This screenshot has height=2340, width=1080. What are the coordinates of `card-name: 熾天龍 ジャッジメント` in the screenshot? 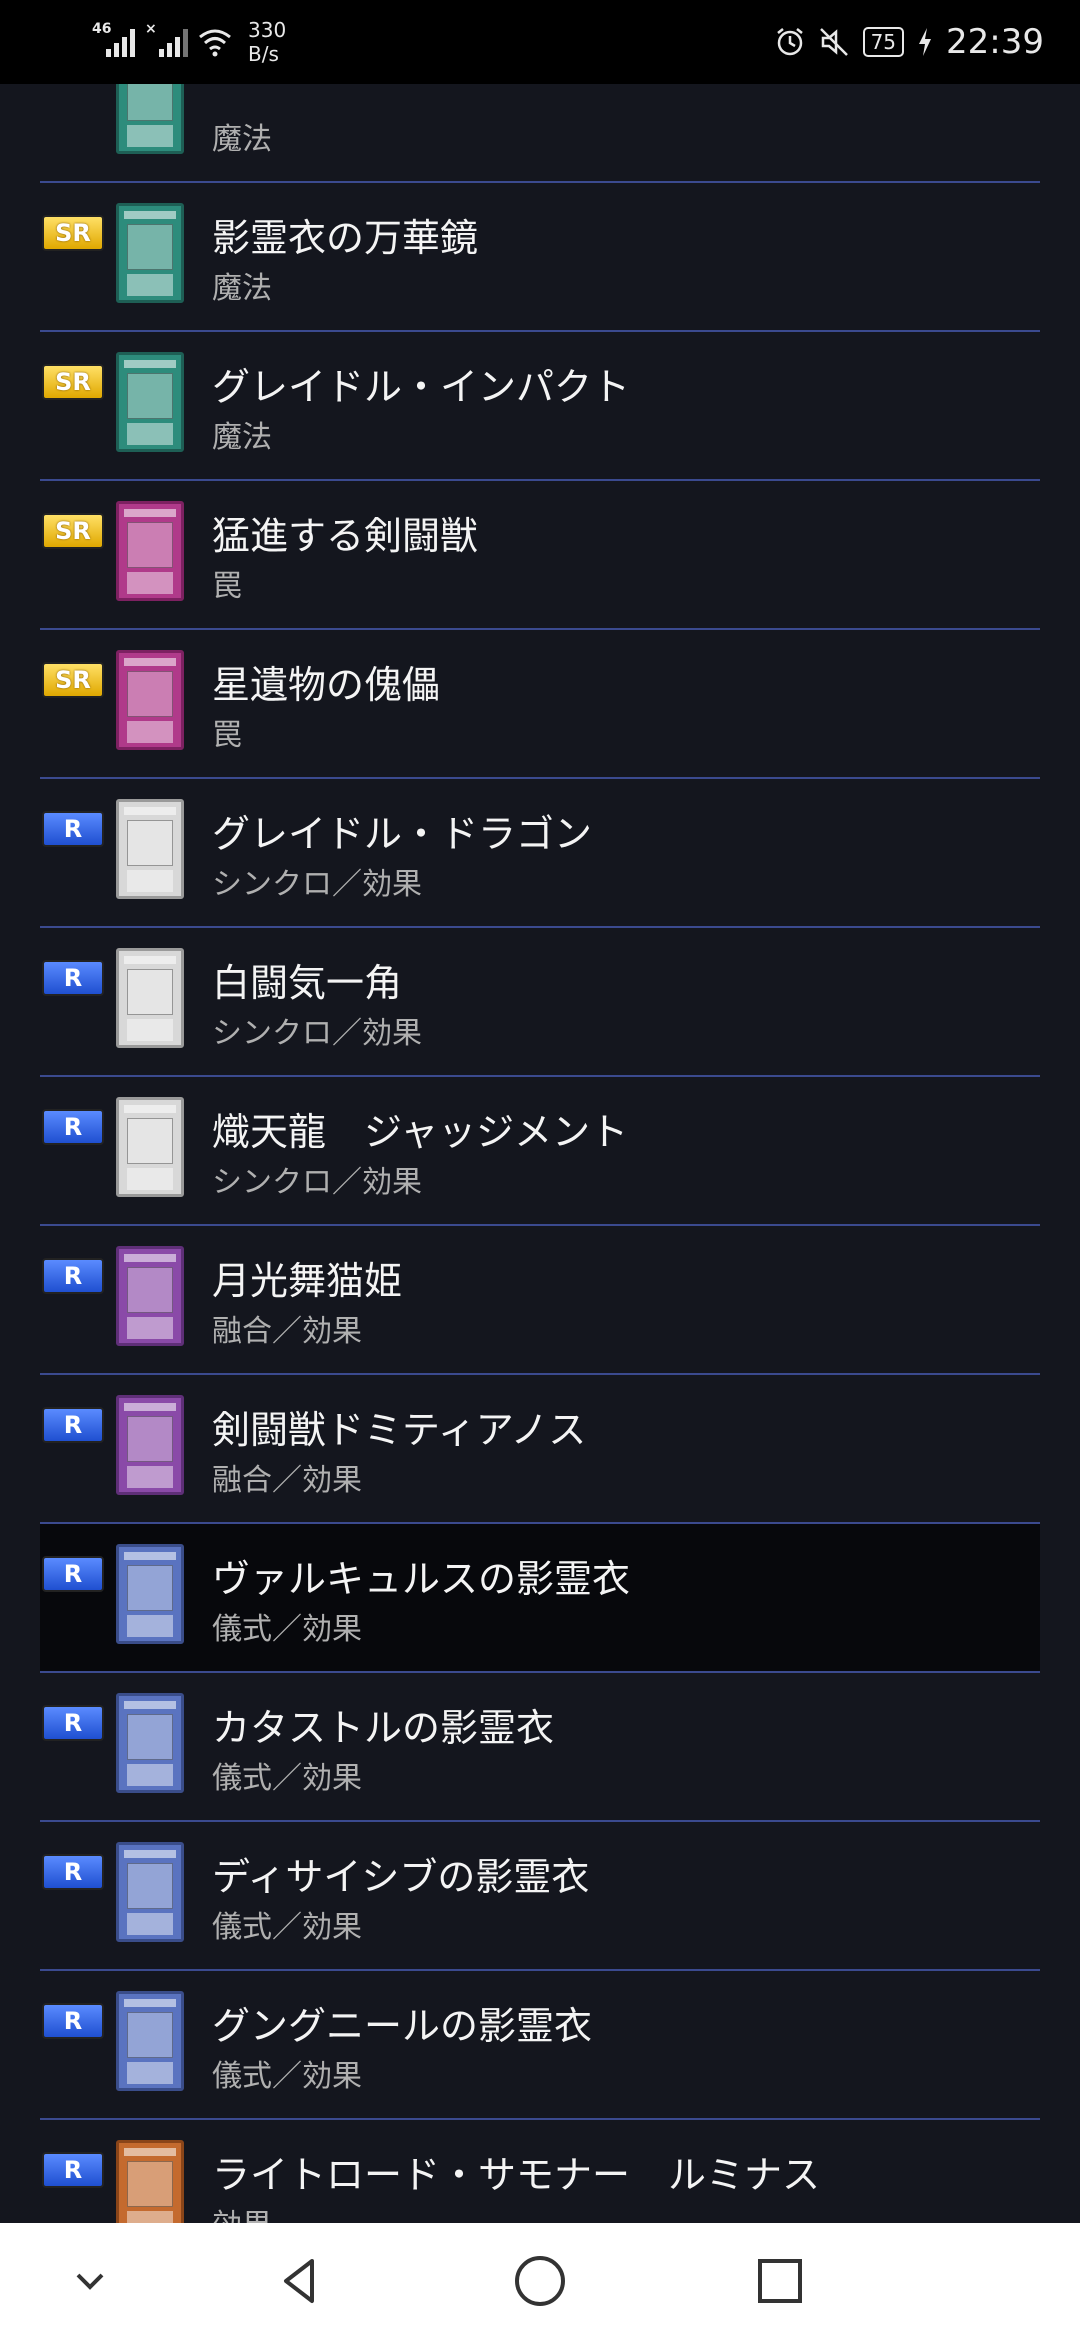 It's located at (420, 1132).